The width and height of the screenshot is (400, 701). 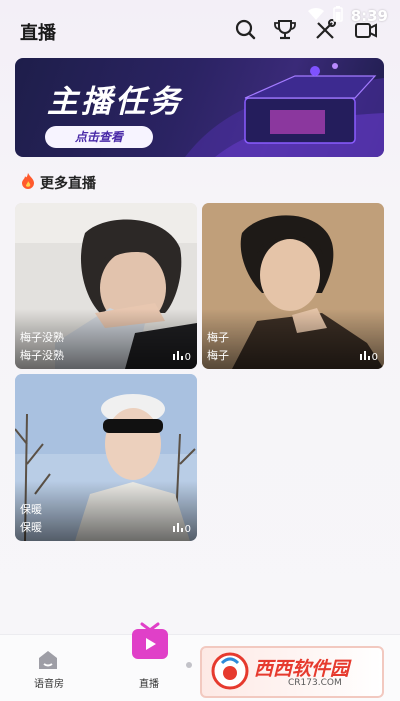 I want to click on nav-live: 直播, so click(x=149, y=661).